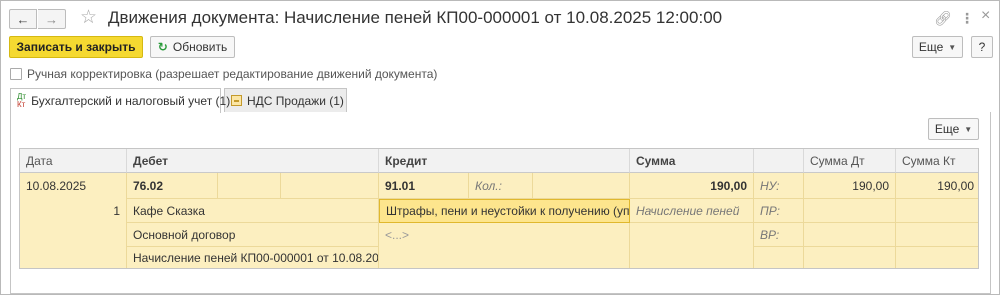 This screenshot has width=1000, height=295. Describe the element at coordinates (967, 18) in the screenshot. I see `more-vertical-icon: ⋮` at that location.